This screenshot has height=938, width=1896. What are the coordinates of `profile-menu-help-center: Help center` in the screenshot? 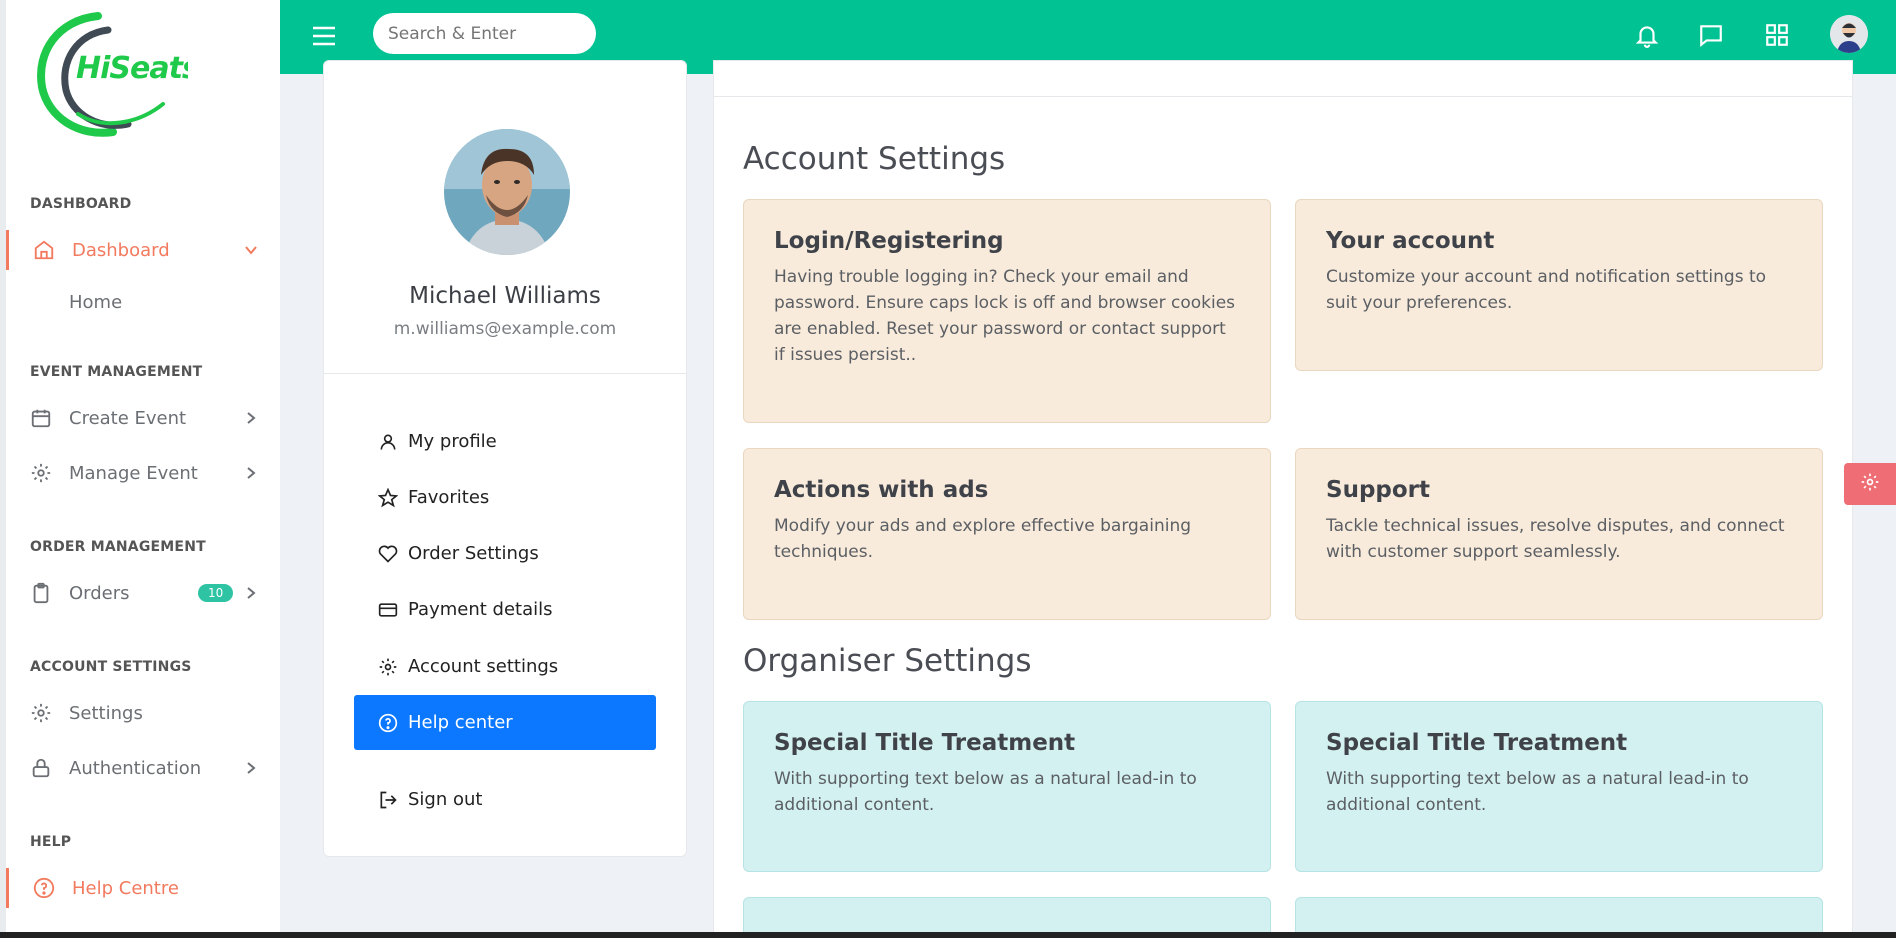 It's located at (505, 722).